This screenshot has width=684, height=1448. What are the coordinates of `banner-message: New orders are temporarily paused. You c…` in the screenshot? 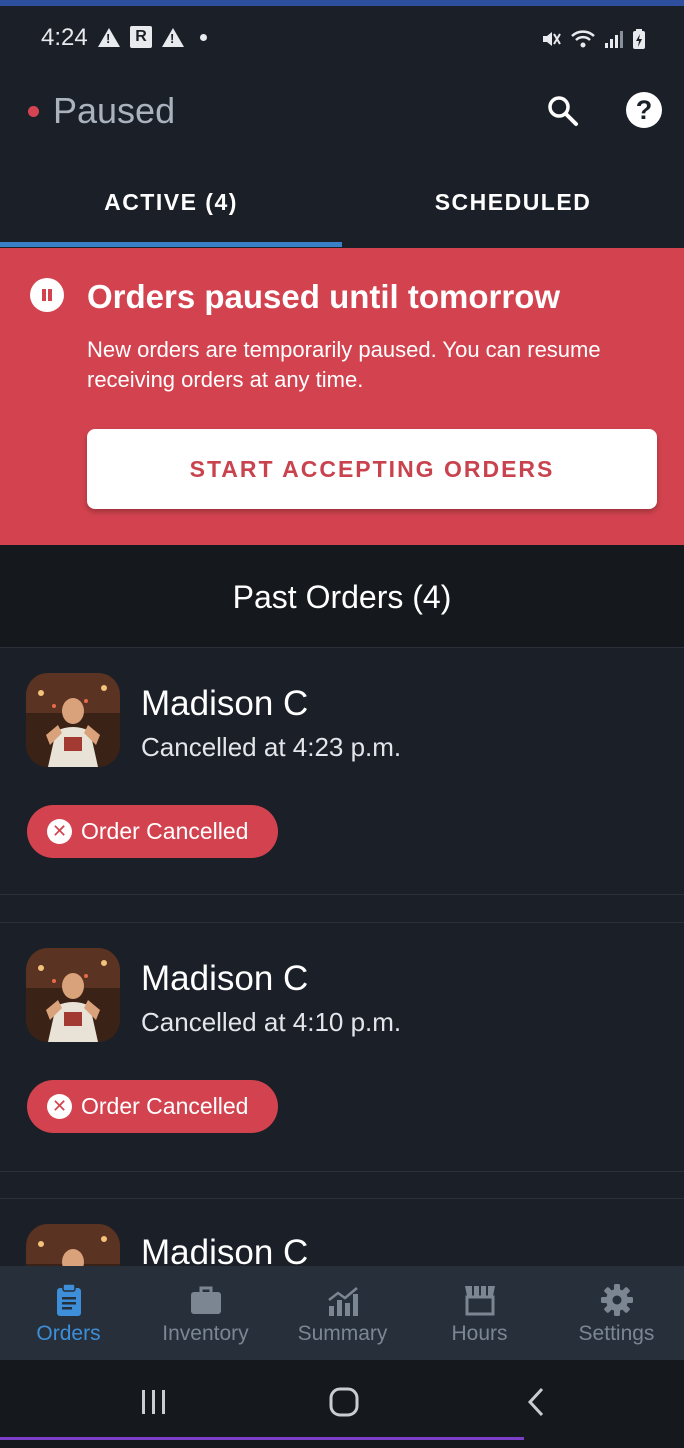 It's located at (344, 364).